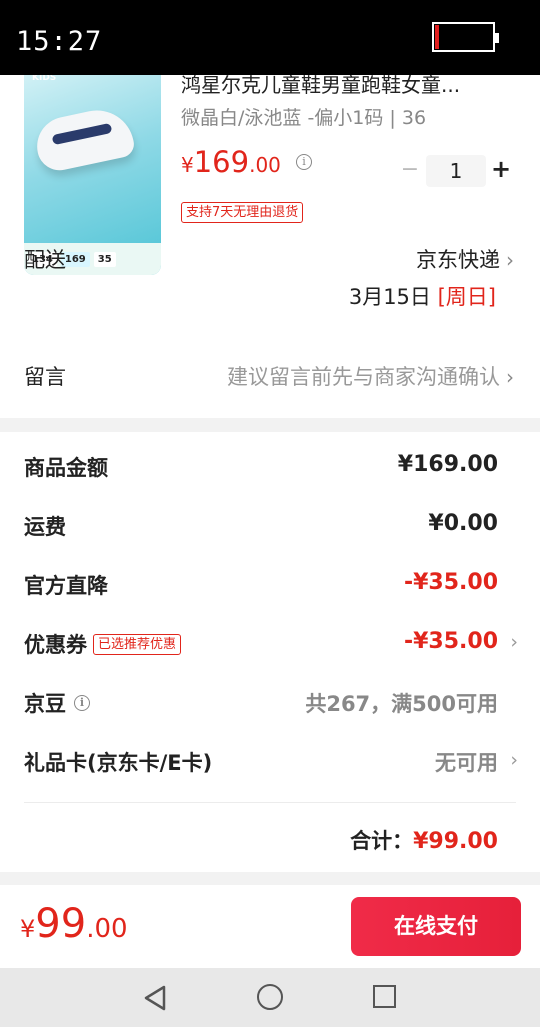 The width and height of the screenshot is (540, 1027). Describe the element at coordinates (118, 763) in the screenshot. I see `giftcard-label: 礼品卡(京东卡/E卡)` at that location.